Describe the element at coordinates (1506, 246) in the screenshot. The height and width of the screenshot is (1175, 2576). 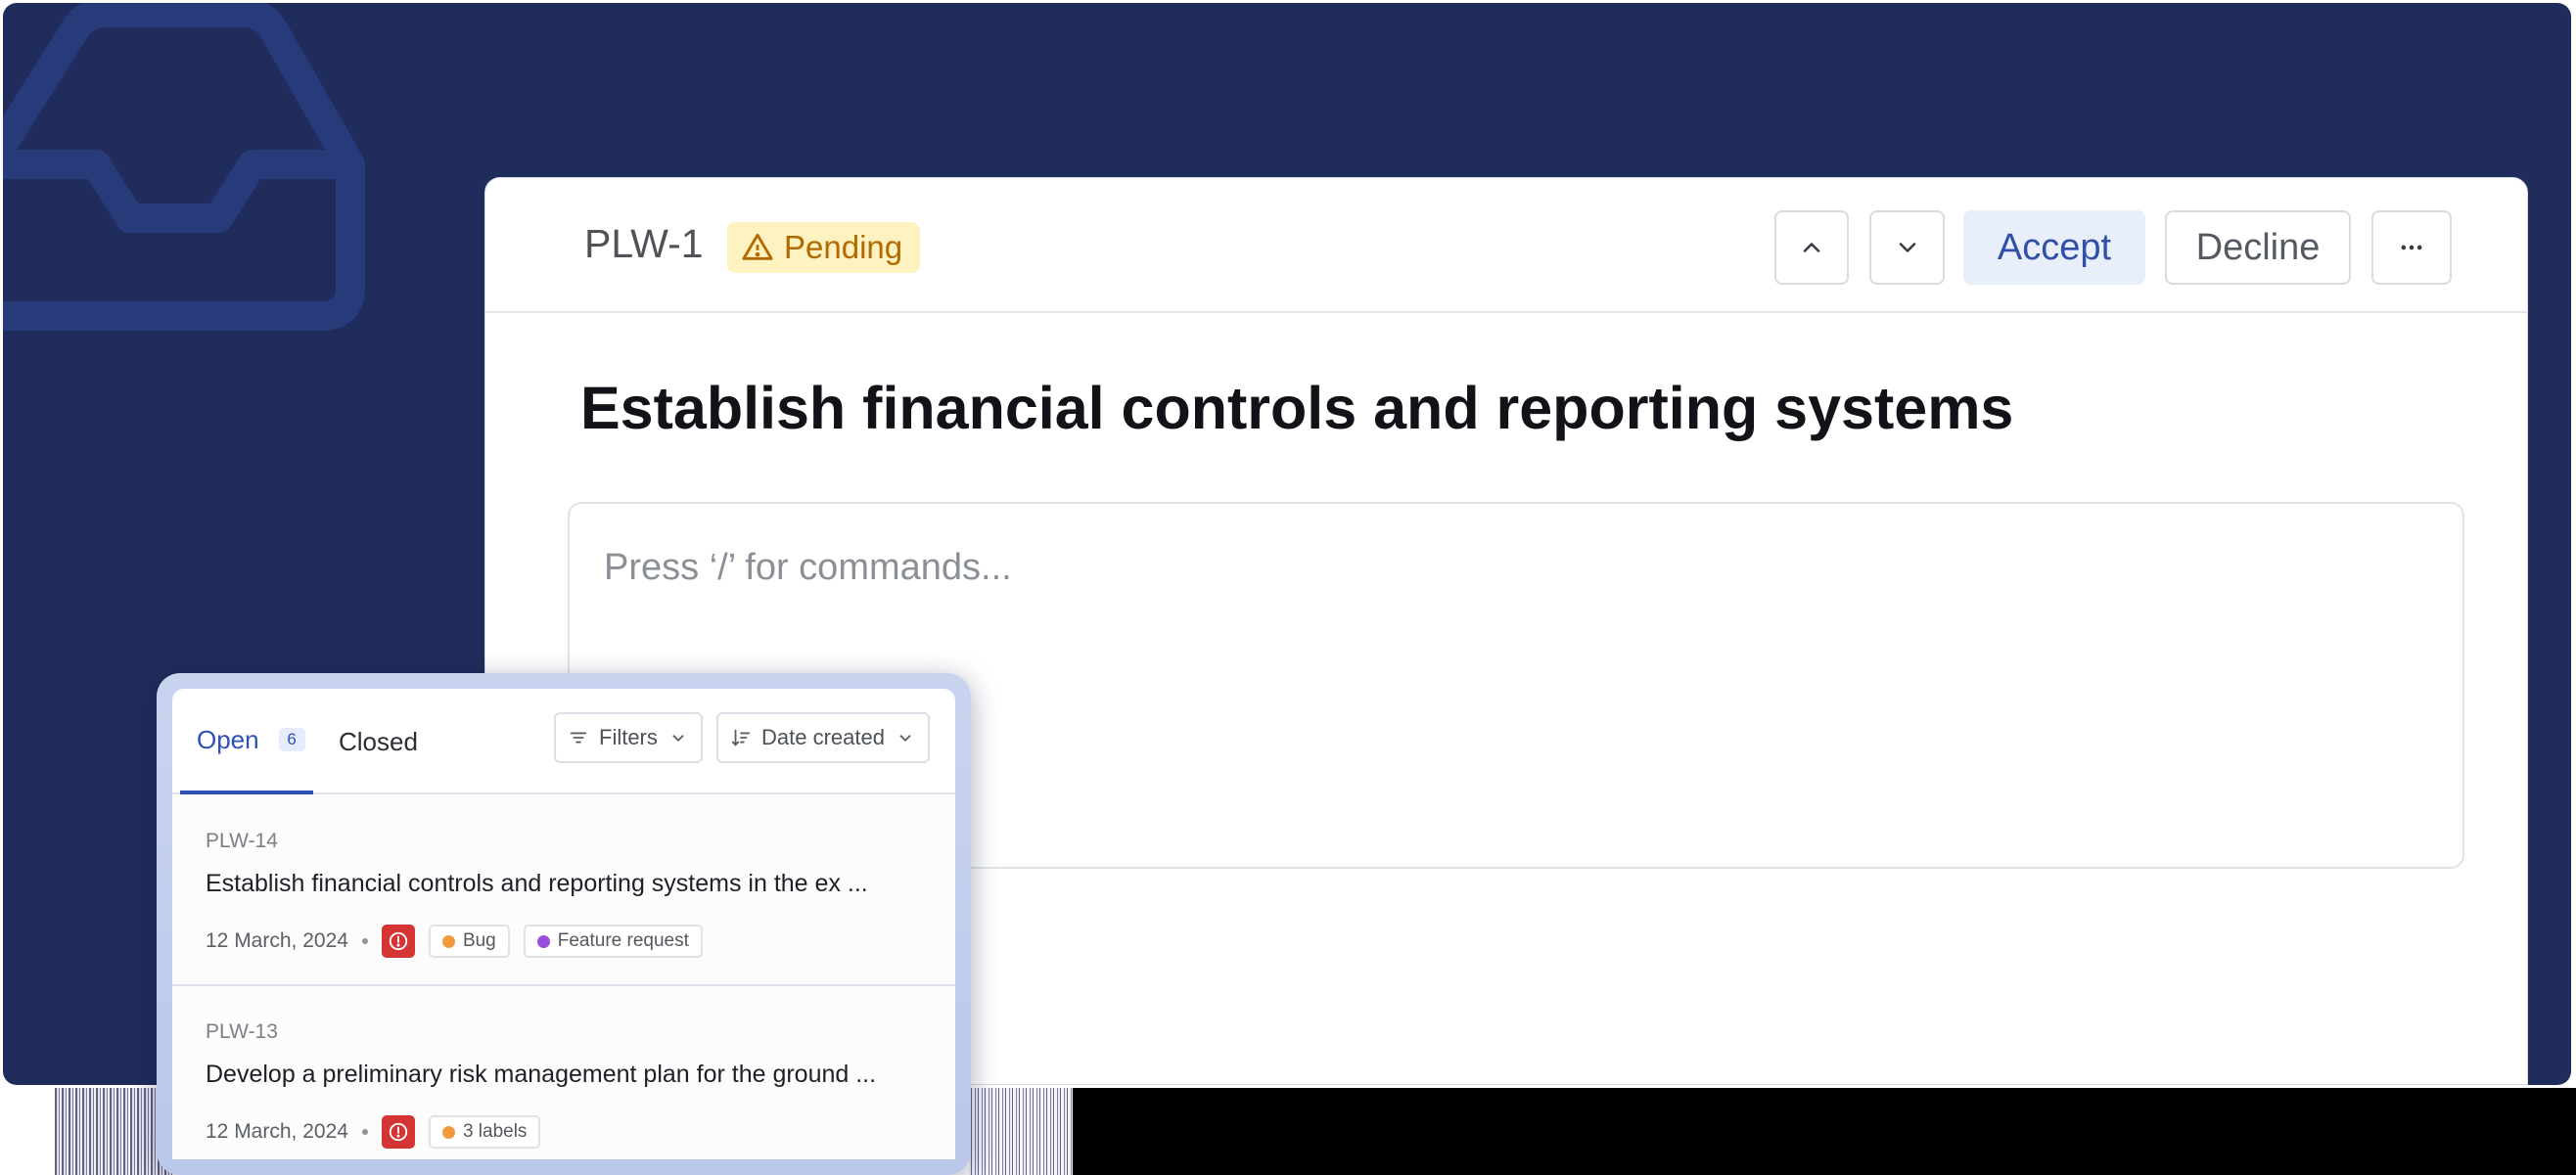
I see `issue-header: PLW-1 Pending Accept Decline` at that location.